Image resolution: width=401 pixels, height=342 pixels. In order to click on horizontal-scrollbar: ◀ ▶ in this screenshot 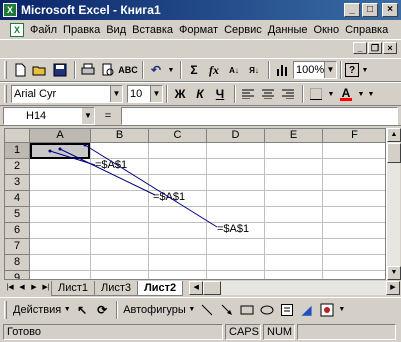, I will do `click(294, 288)`.